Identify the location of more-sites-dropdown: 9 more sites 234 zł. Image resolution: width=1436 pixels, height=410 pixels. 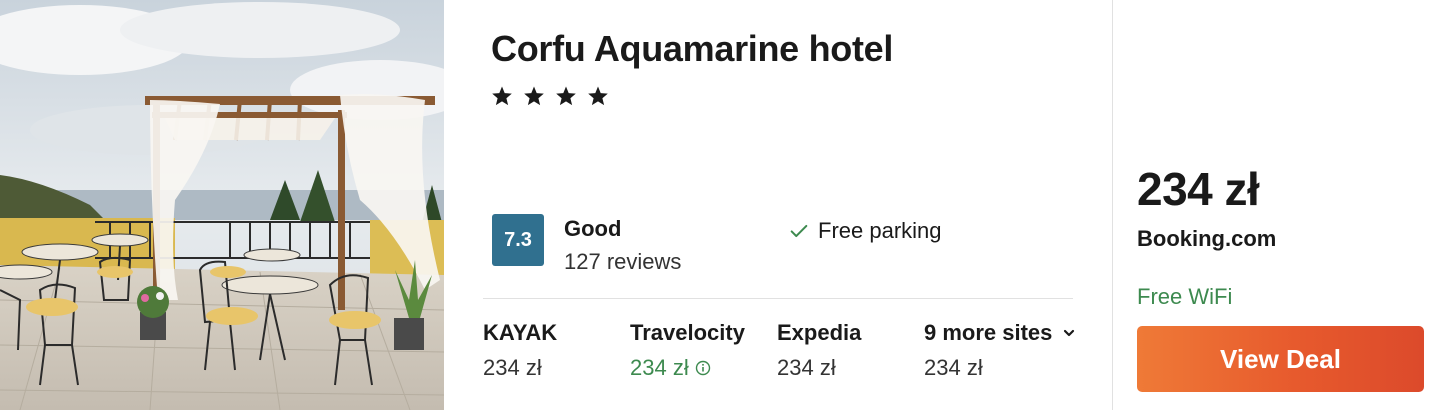
(1000, 350).